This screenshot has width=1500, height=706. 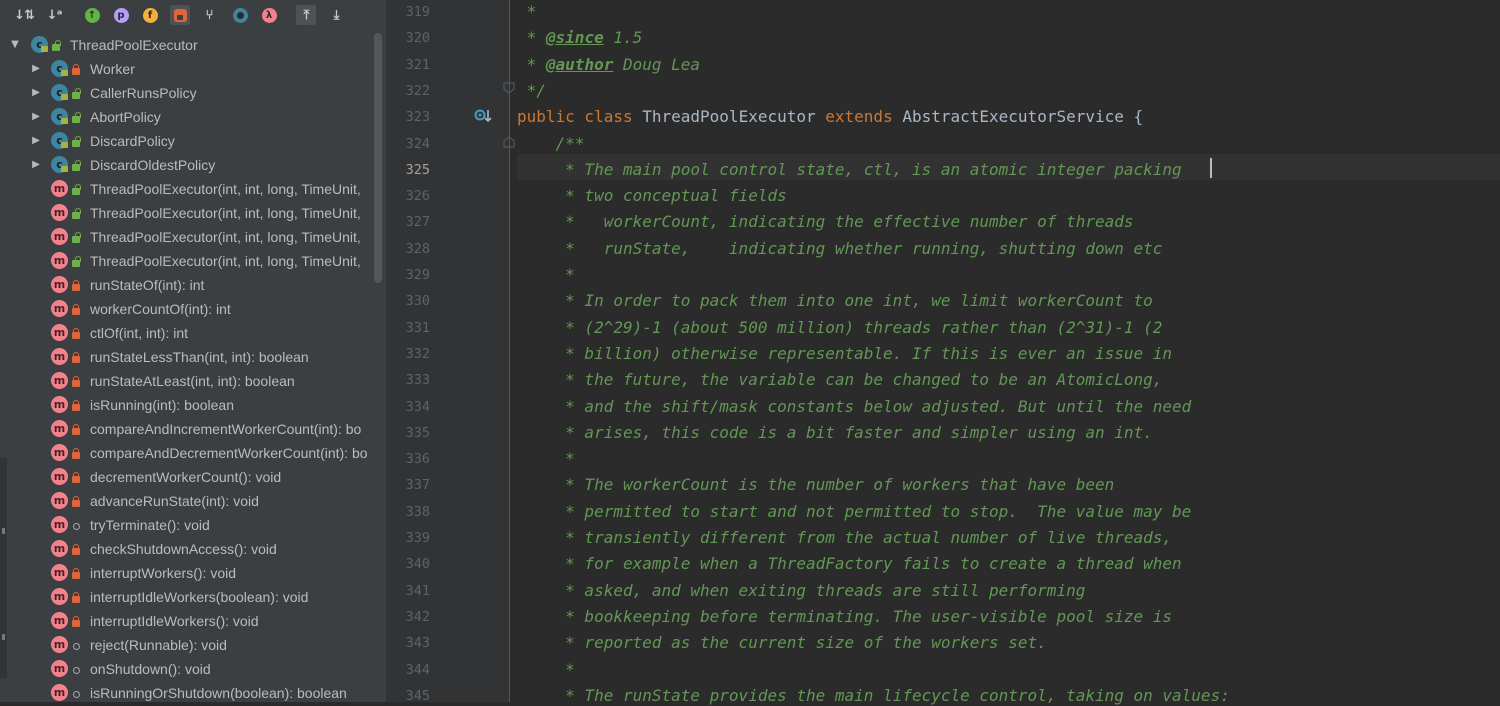 What do you see at coordinates (193, 525) in the screenshot?
I see `tree-method-node: m tryTerminate(): void` at bounding box center [193, 525].